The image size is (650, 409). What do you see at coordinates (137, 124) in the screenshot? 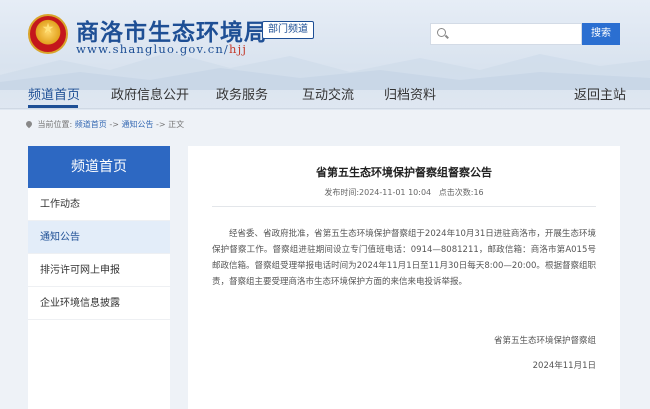
I see `breadcrumb-section: 通知公告` at bounding box center [137, 124].